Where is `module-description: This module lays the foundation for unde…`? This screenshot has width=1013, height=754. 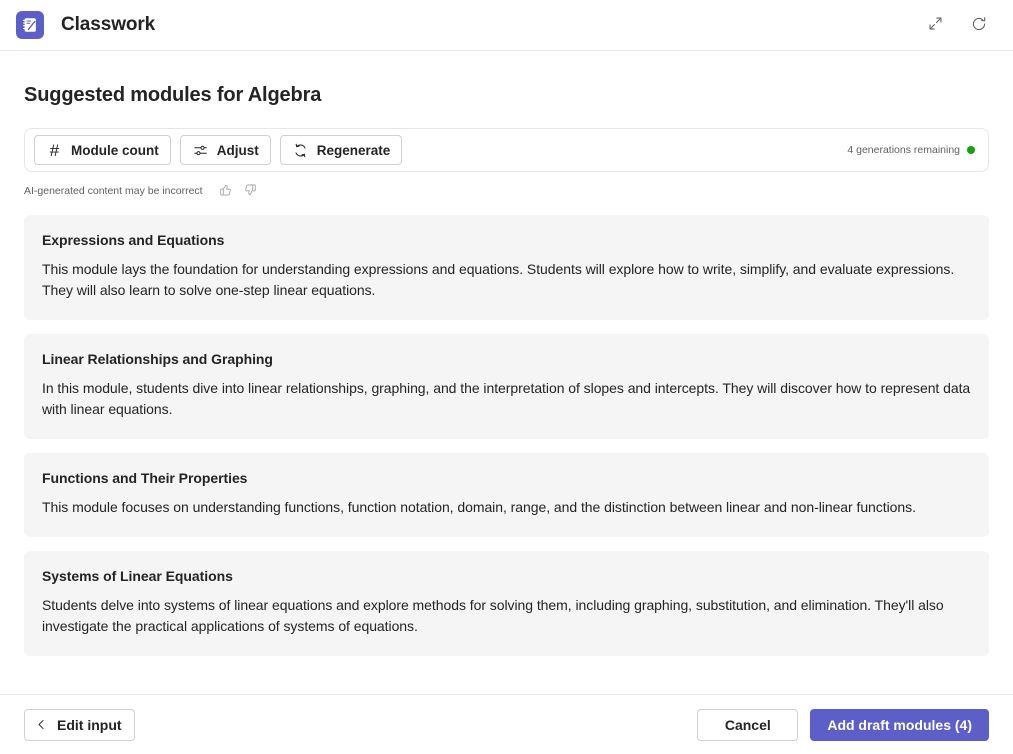 module-description: This module lays the foundation for unde… is located at coordinates (498, 279).